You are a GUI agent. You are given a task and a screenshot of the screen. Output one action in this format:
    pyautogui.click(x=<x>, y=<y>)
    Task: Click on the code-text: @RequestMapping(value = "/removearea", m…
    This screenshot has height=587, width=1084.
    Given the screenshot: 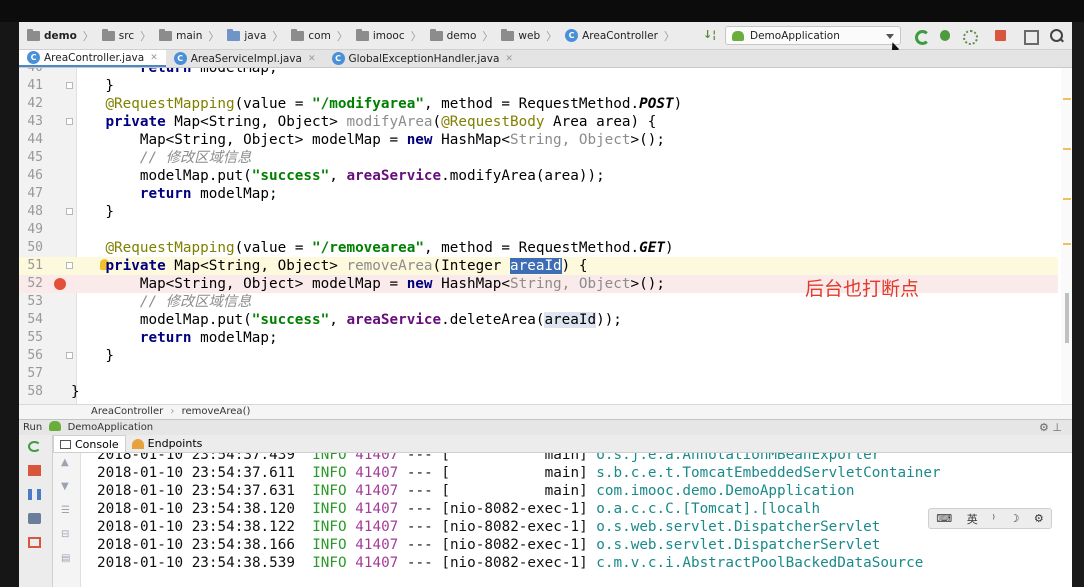 What is the action you would take?
    pyautogui.click(x=389, y=248)
    